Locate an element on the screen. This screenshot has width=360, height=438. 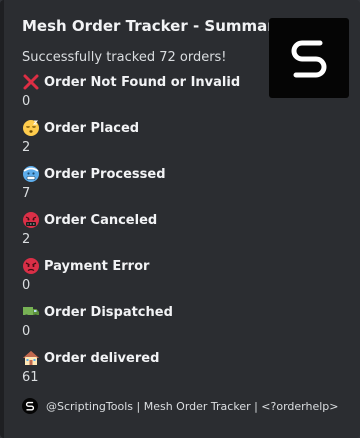
field-name: Order Not Found or Invalid is located at coordinates (142, 82).